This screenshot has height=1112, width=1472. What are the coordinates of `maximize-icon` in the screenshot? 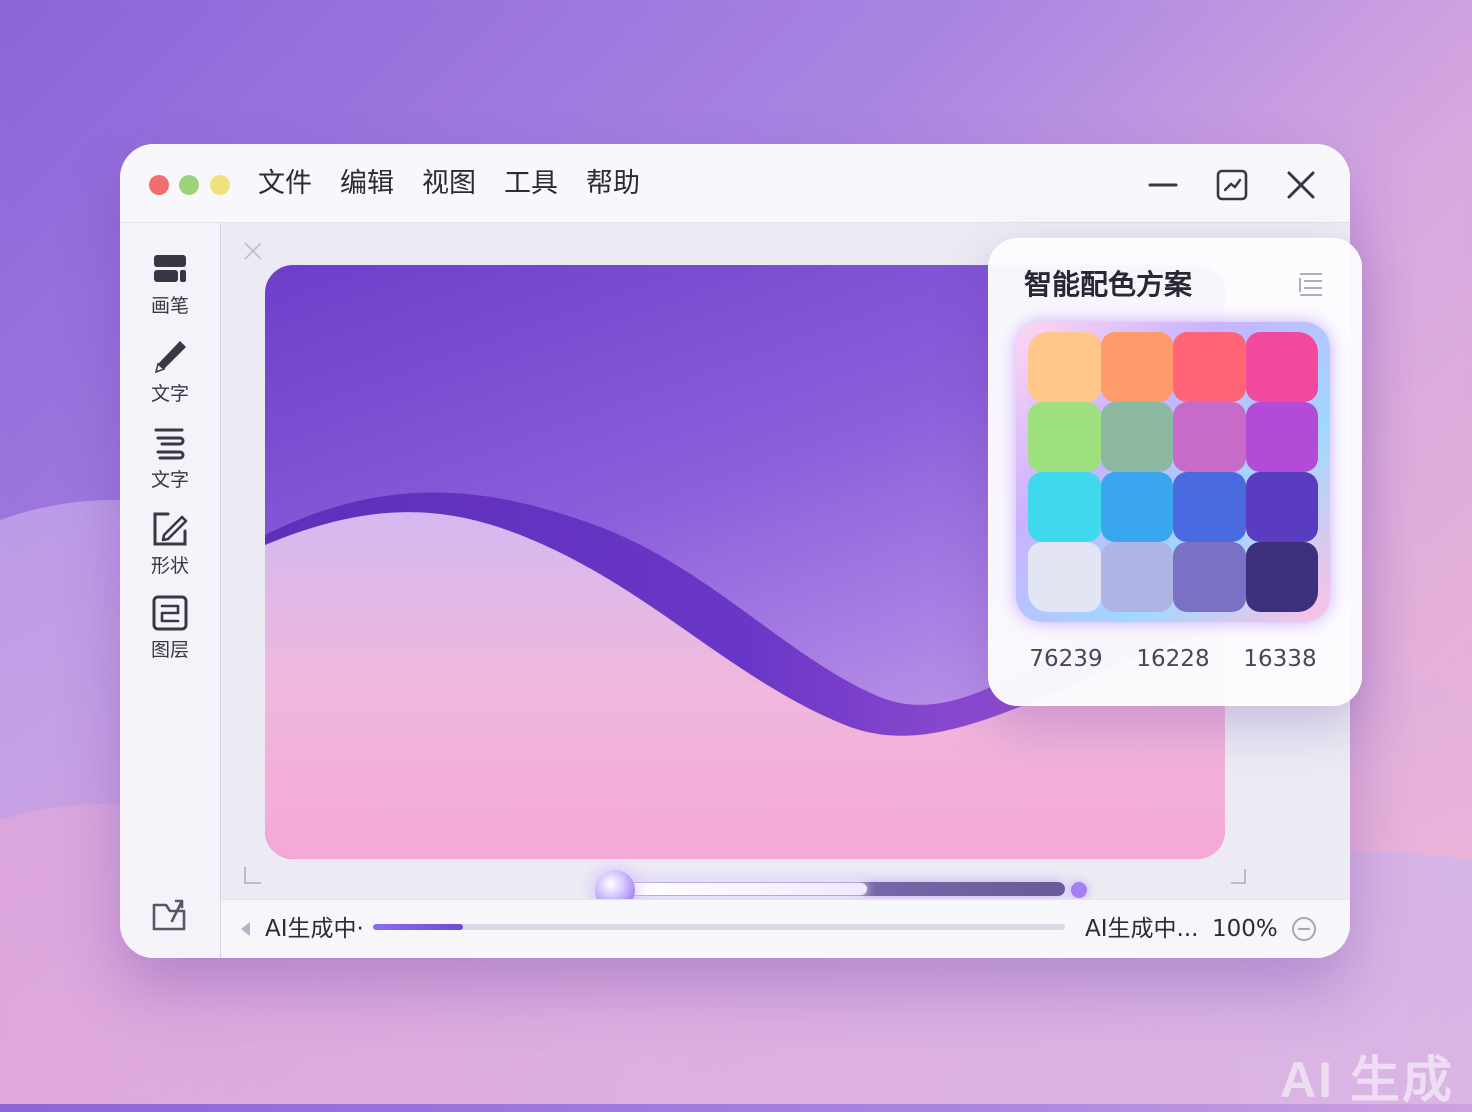 It's located at (1232, 185).